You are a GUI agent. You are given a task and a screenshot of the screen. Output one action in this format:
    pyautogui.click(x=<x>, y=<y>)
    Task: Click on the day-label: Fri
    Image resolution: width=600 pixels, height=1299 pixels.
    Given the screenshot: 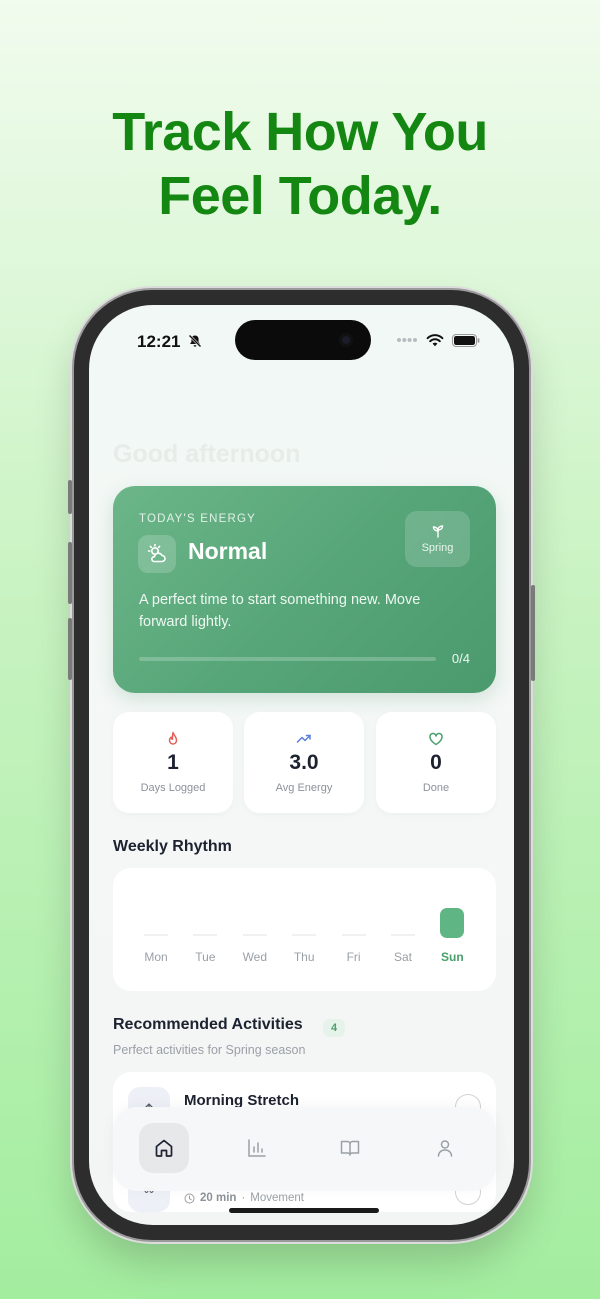 What is the action you would take?
    pyautogui.click(x=353, y=957)
    